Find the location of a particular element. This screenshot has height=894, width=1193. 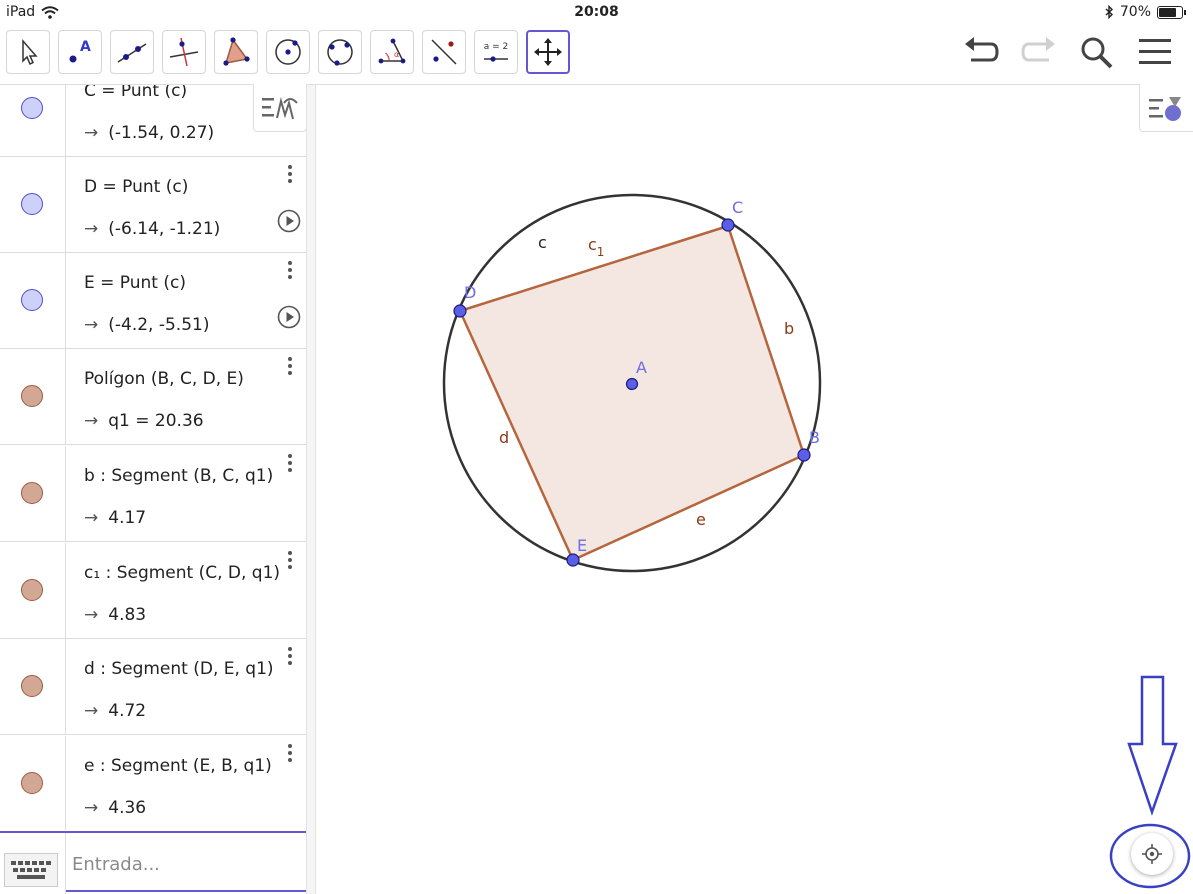

algebra-row-b: b : Segment (B, C, q1) → 4.17 is located at coordinates (153, 494).